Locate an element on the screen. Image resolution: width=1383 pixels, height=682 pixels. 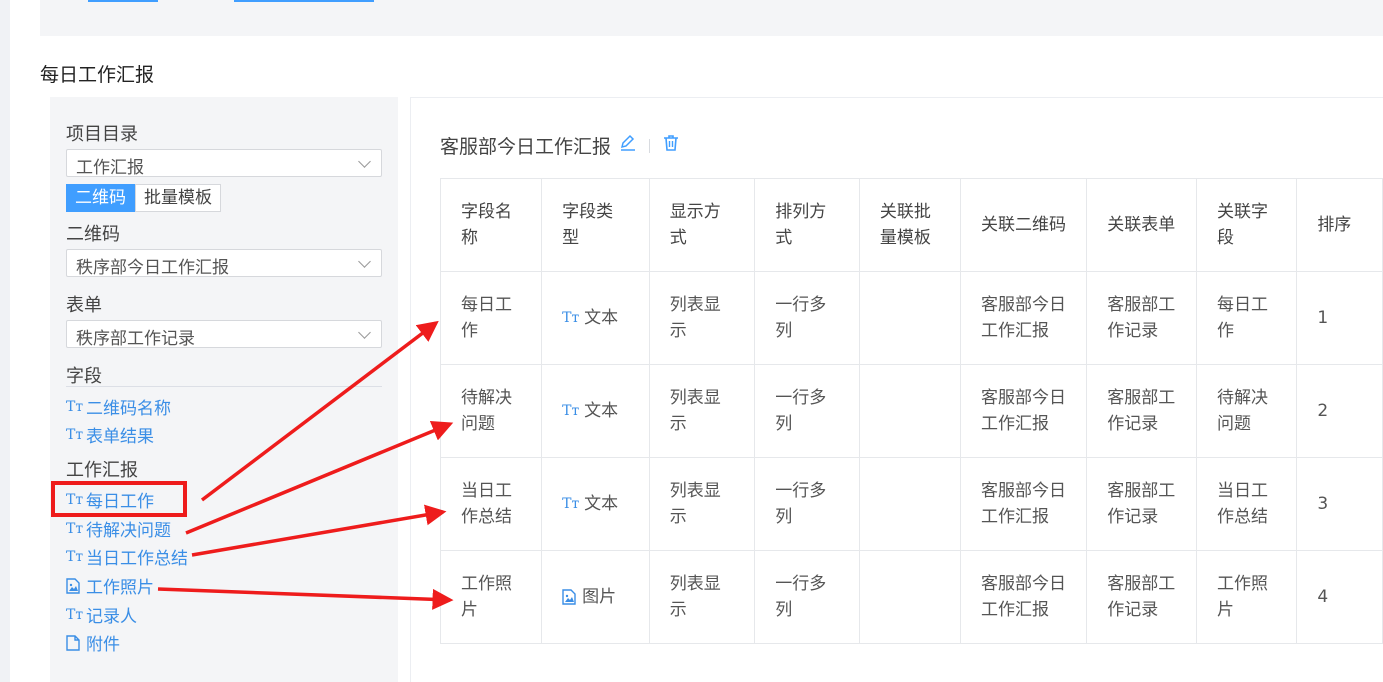
top-toolbar-strip is located at coordinates (711, 18).